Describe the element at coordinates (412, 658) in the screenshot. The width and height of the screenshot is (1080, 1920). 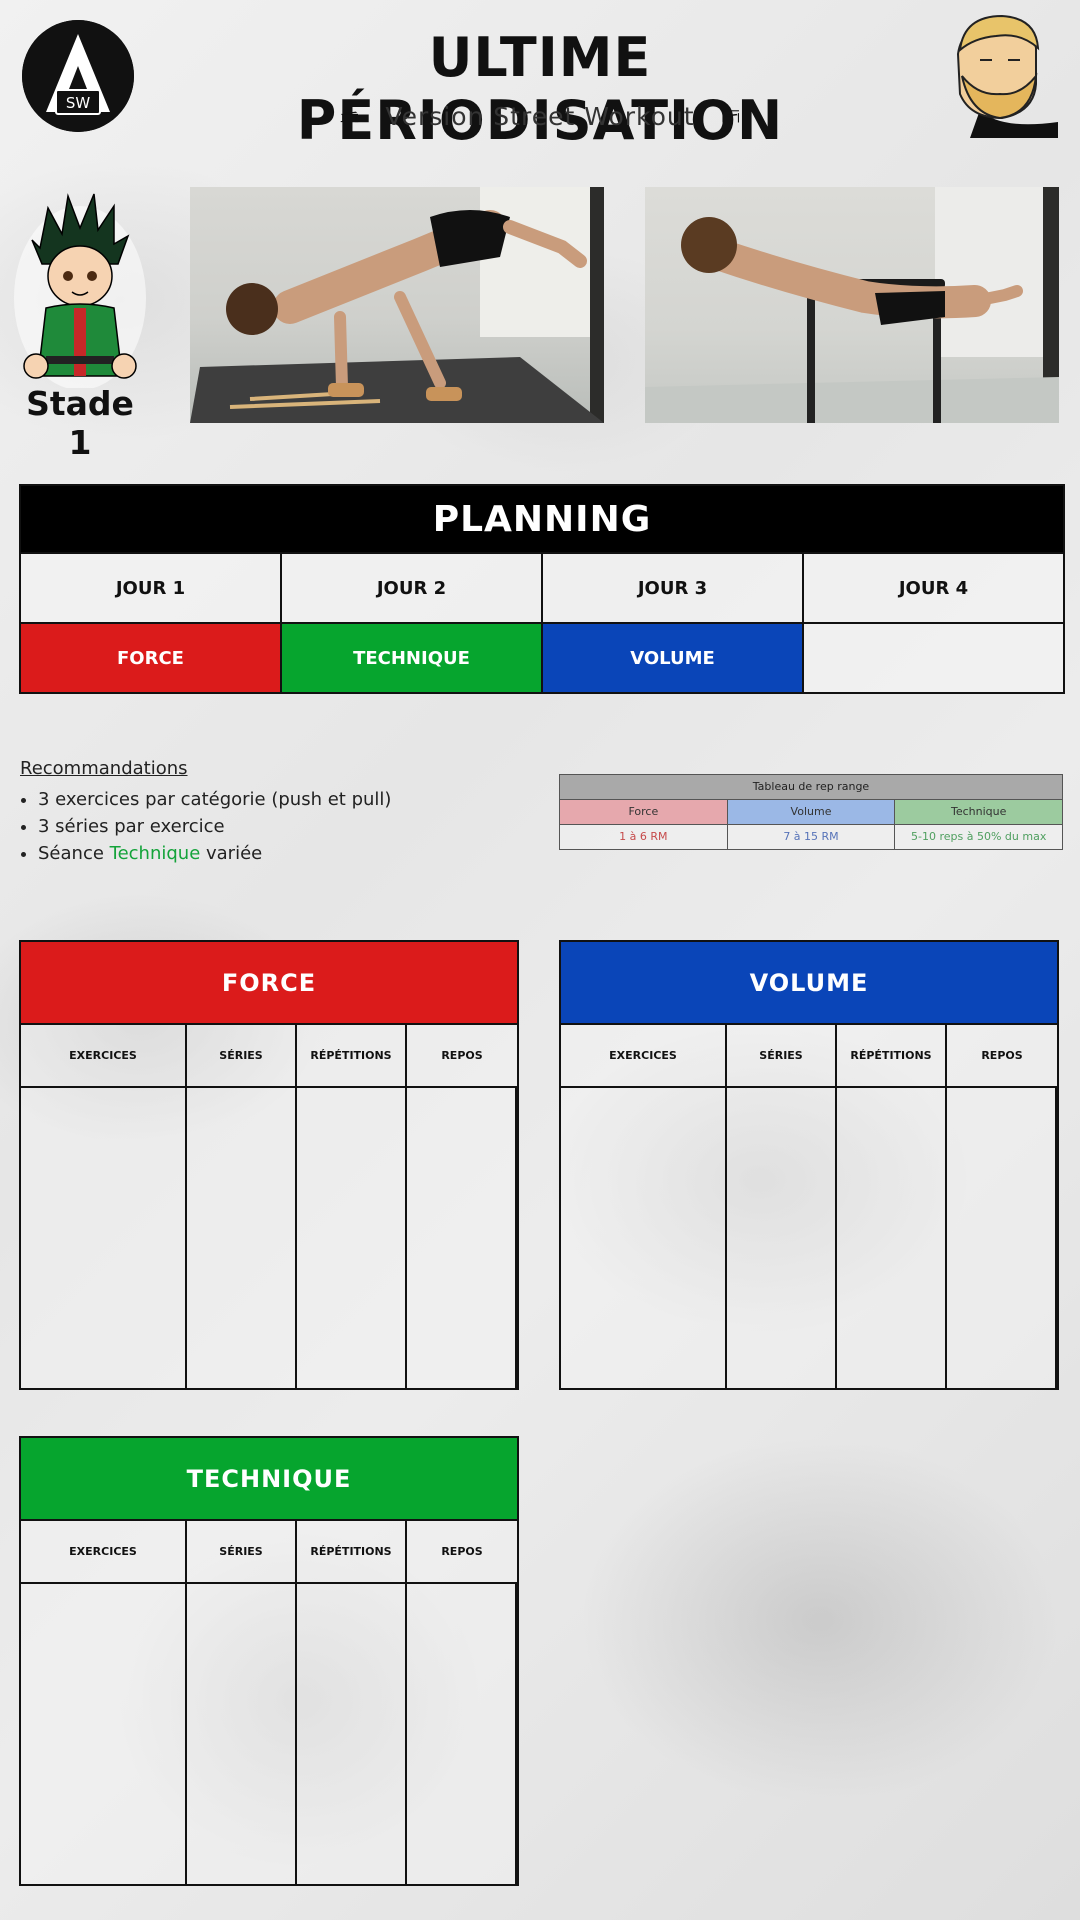
I see `session-technique: TECHNIQUE` at that location.